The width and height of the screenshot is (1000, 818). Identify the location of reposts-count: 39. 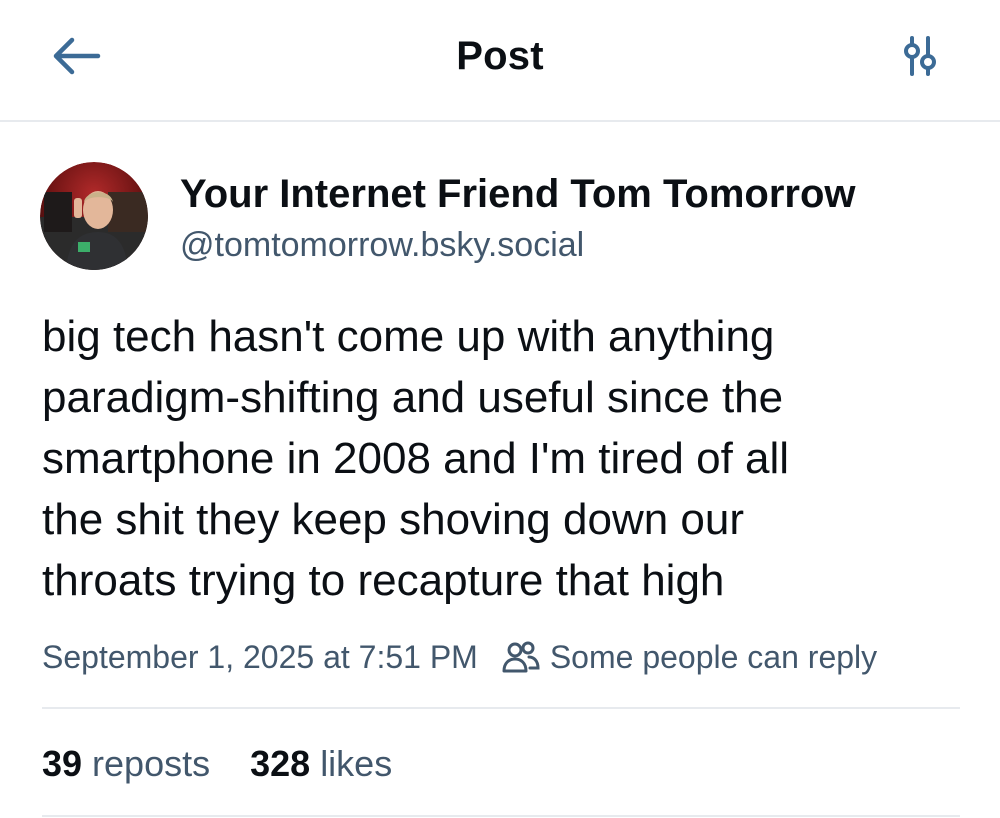
(62, 763).